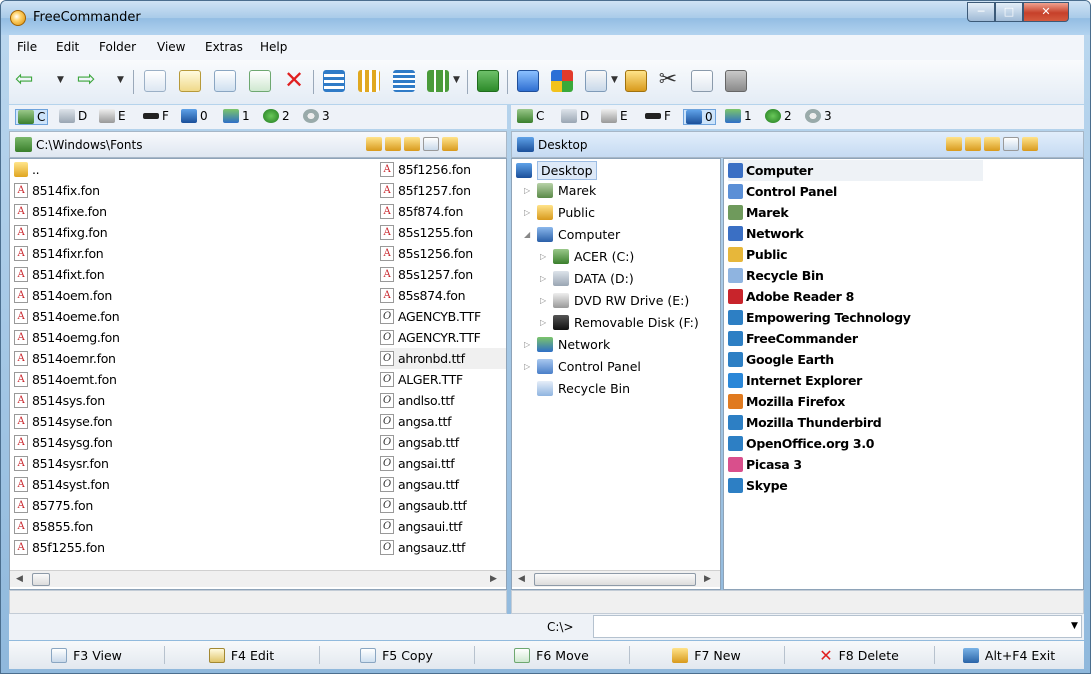 This screenshot has width=1091, height=674. Describe the element at coordinates (236, 116) in the screenshot. I see `left-drive-1: 1` at that location.